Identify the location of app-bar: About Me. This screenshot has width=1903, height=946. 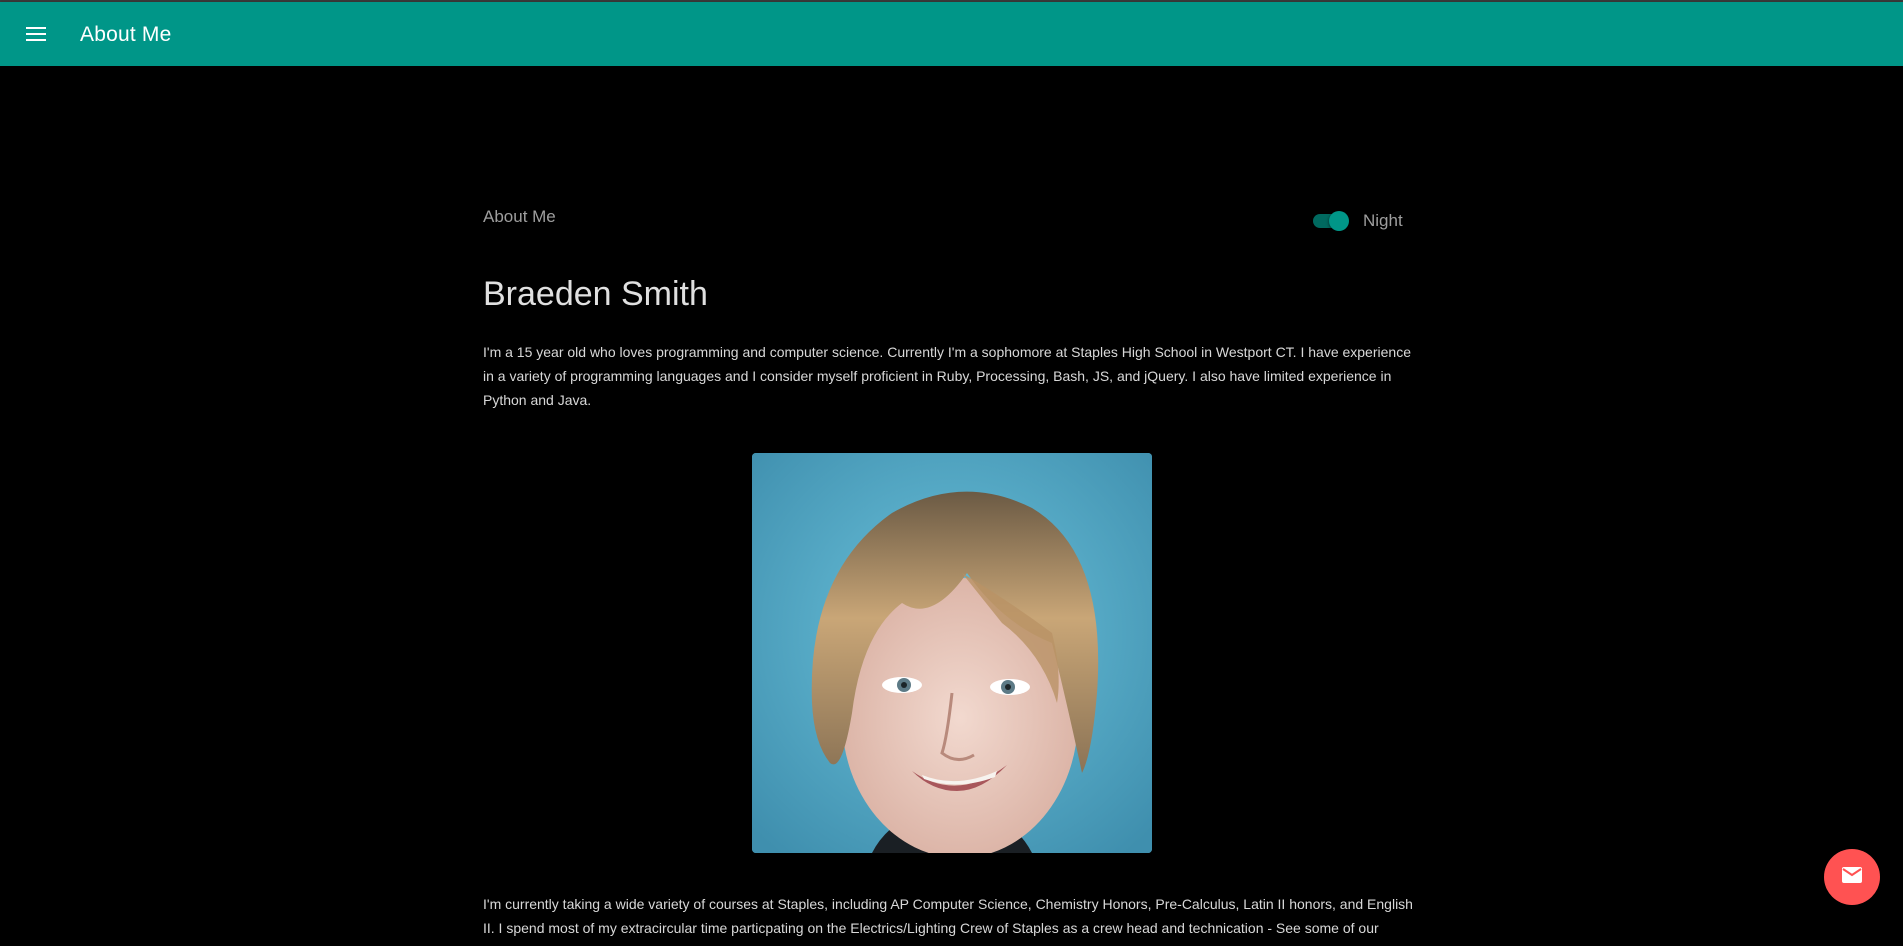
(951, 34).